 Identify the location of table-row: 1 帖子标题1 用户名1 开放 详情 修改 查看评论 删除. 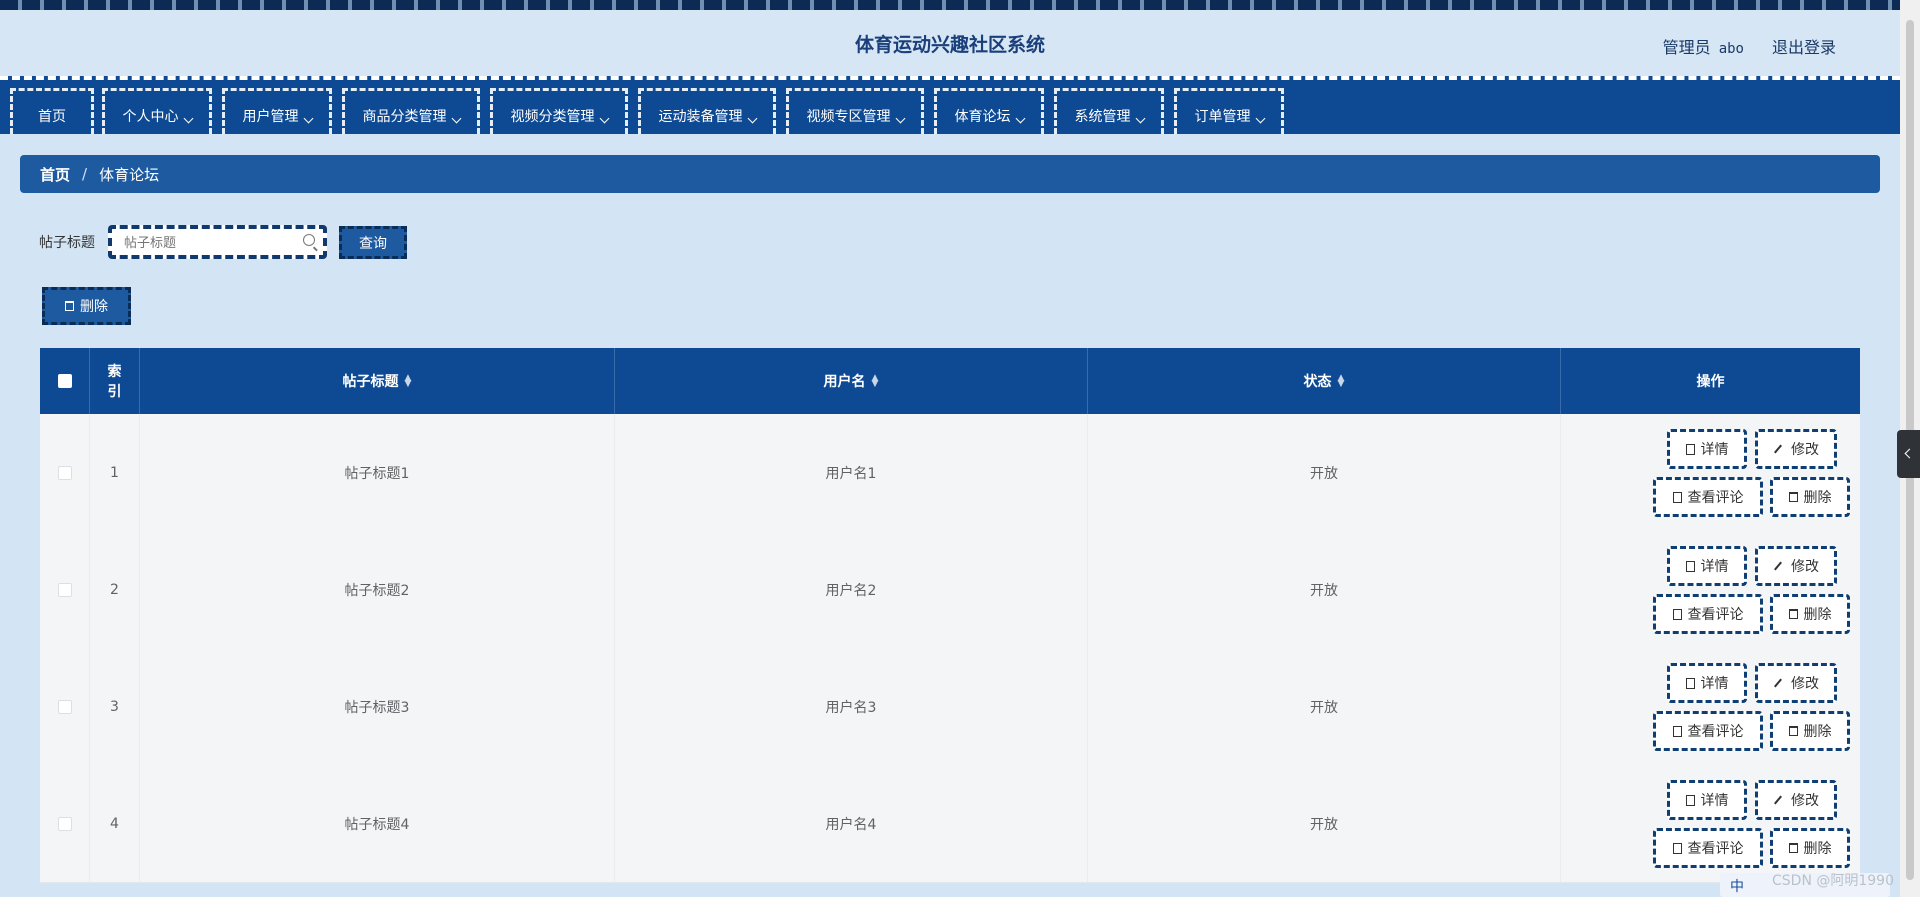
(950, 473).